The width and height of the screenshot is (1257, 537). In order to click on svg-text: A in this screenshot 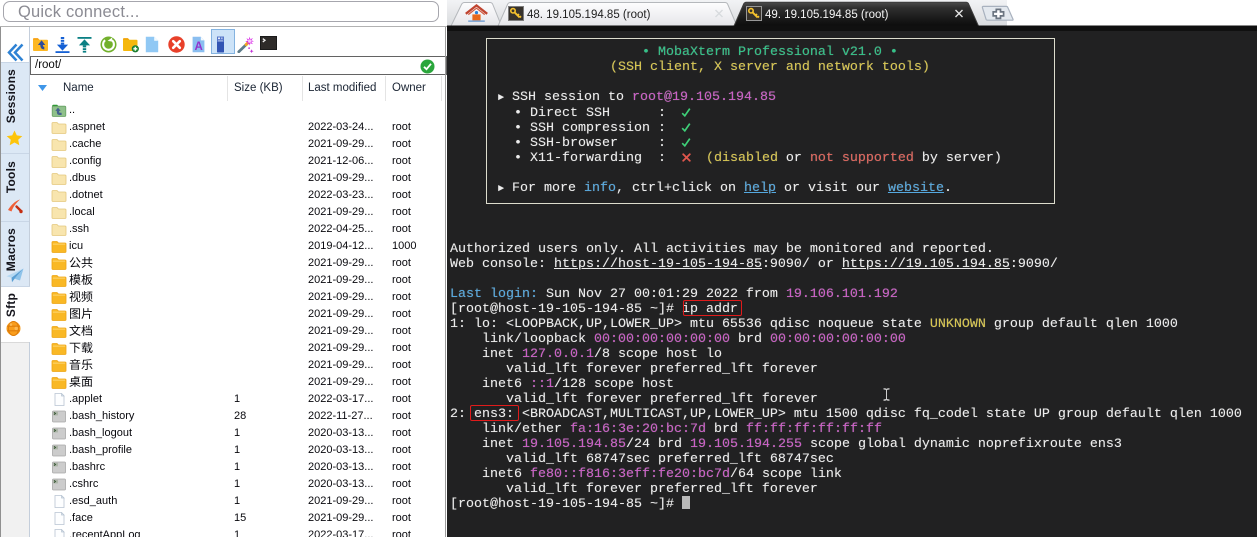, I will do `click(199, 47)`.